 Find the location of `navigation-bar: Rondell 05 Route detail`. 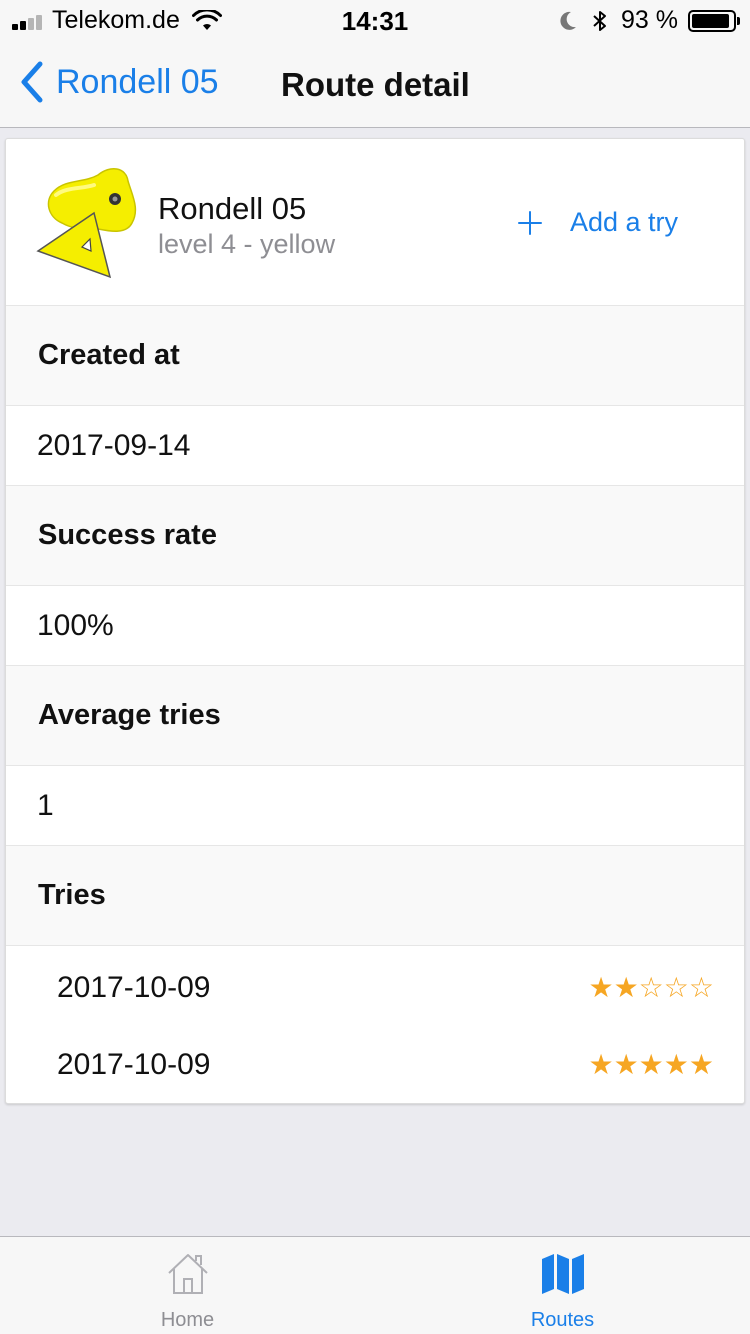

navigation-bar: Rondell 05 Route detail is located at coordinates (375, 84).